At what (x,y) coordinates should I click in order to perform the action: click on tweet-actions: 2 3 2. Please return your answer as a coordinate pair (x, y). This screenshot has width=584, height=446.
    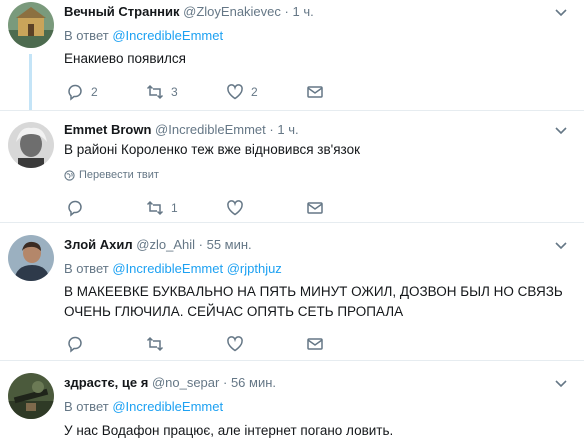
    Looking at the image, I should click on (206, 92).